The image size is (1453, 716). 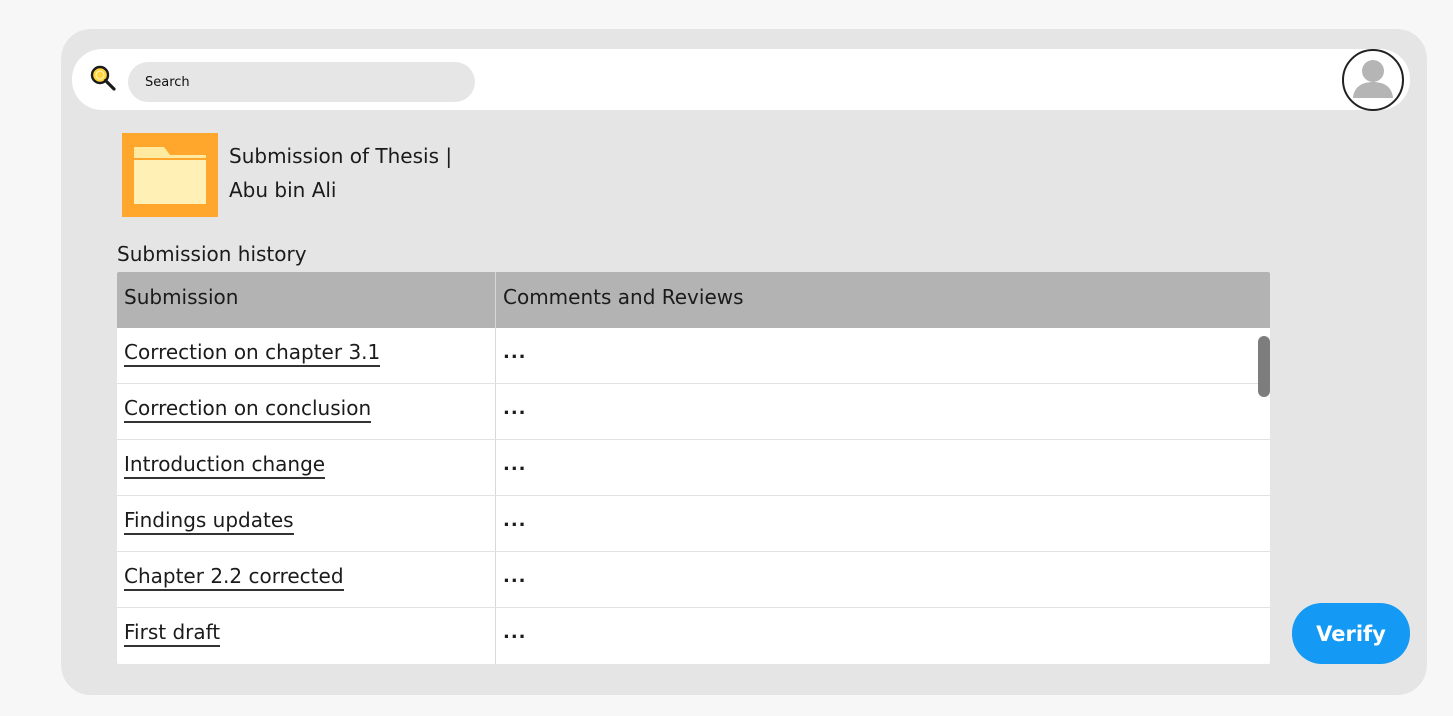 I want to click on table-scrollbar, so click(x=1264, y=366).